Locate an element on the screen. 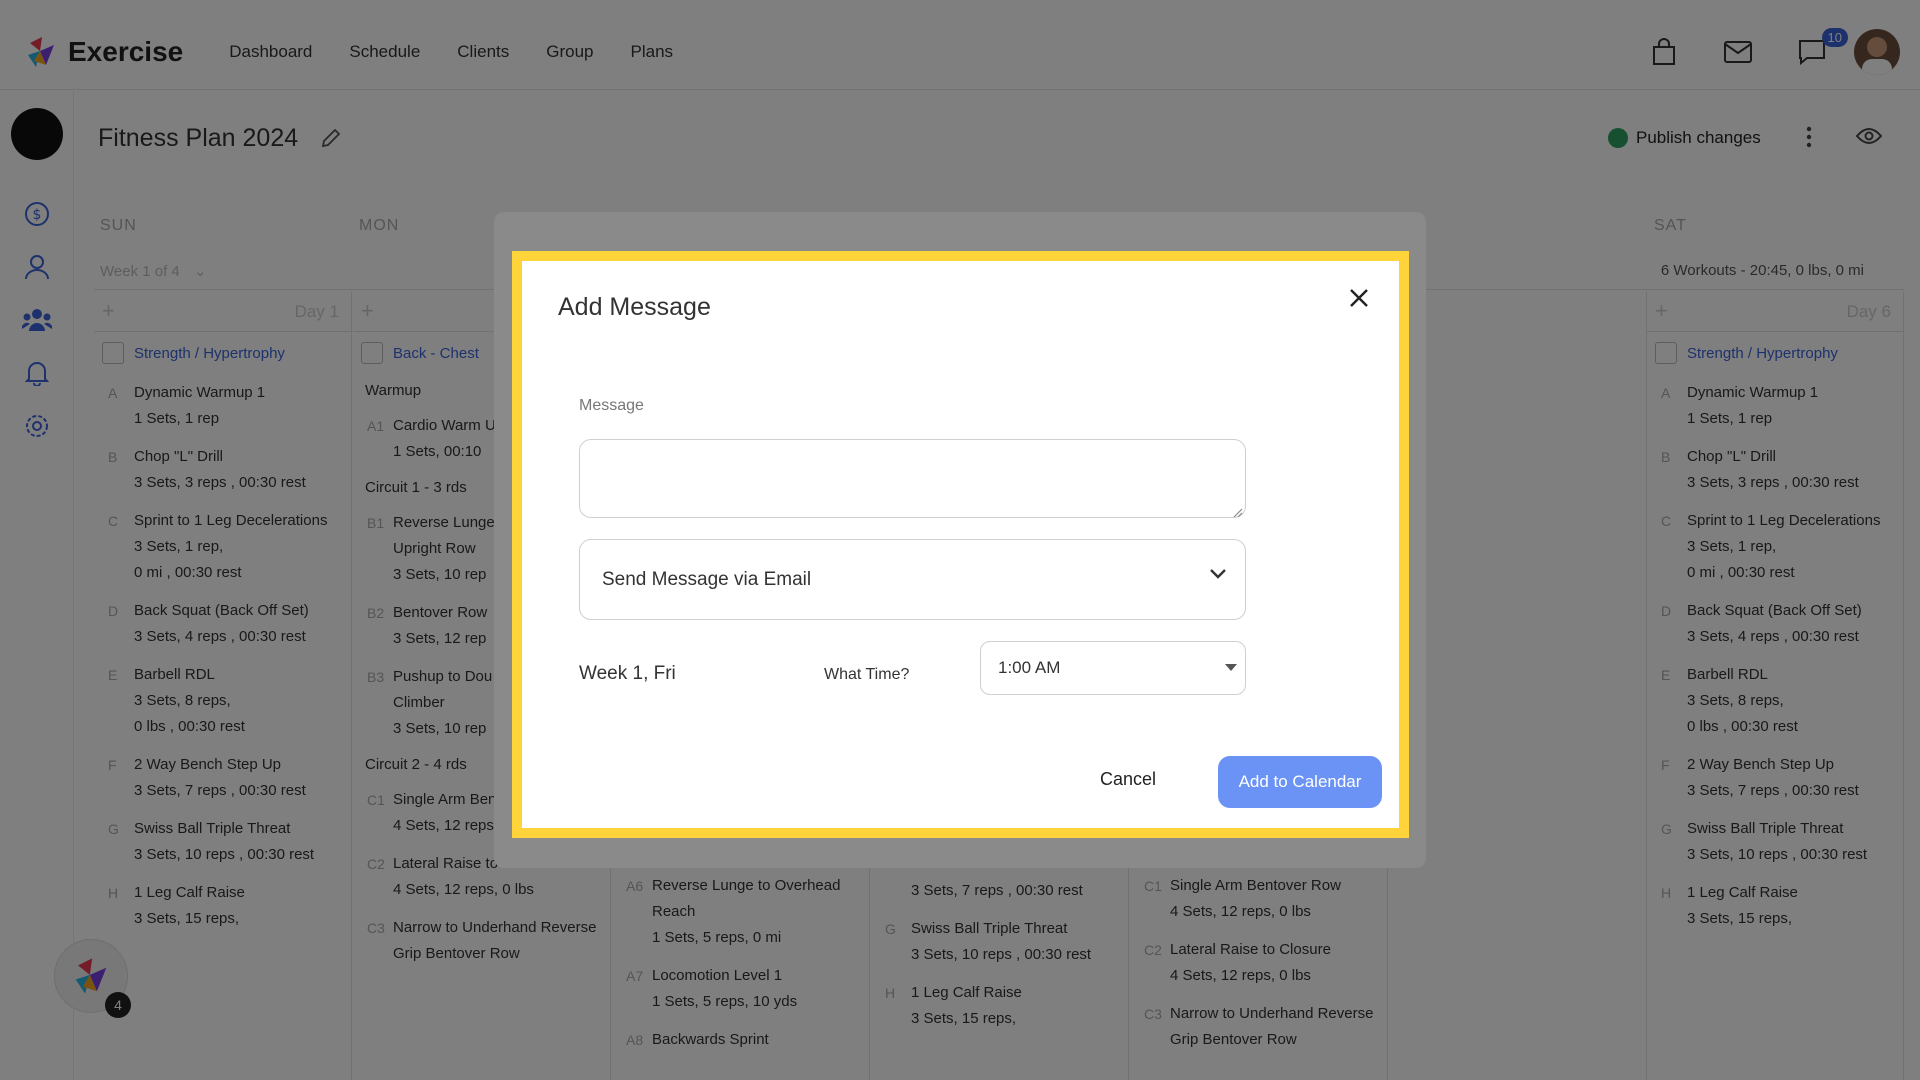 This screenshot has width=1920, height=1080. chevron-down-icon is located at coordinates (1218, 574).